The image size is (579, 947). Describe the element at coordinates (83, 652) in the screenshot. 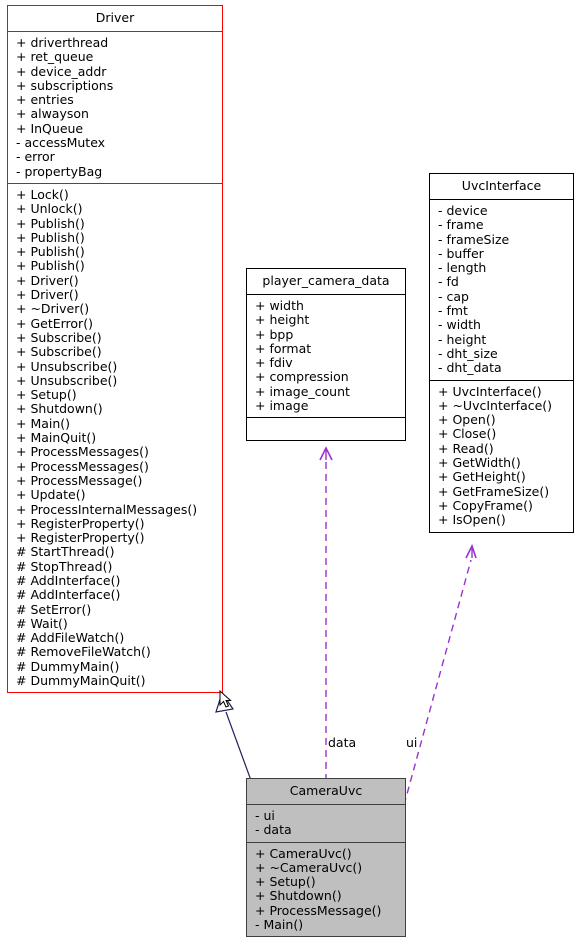

I see `method-row: # RemoveFileWatch()` at that location.